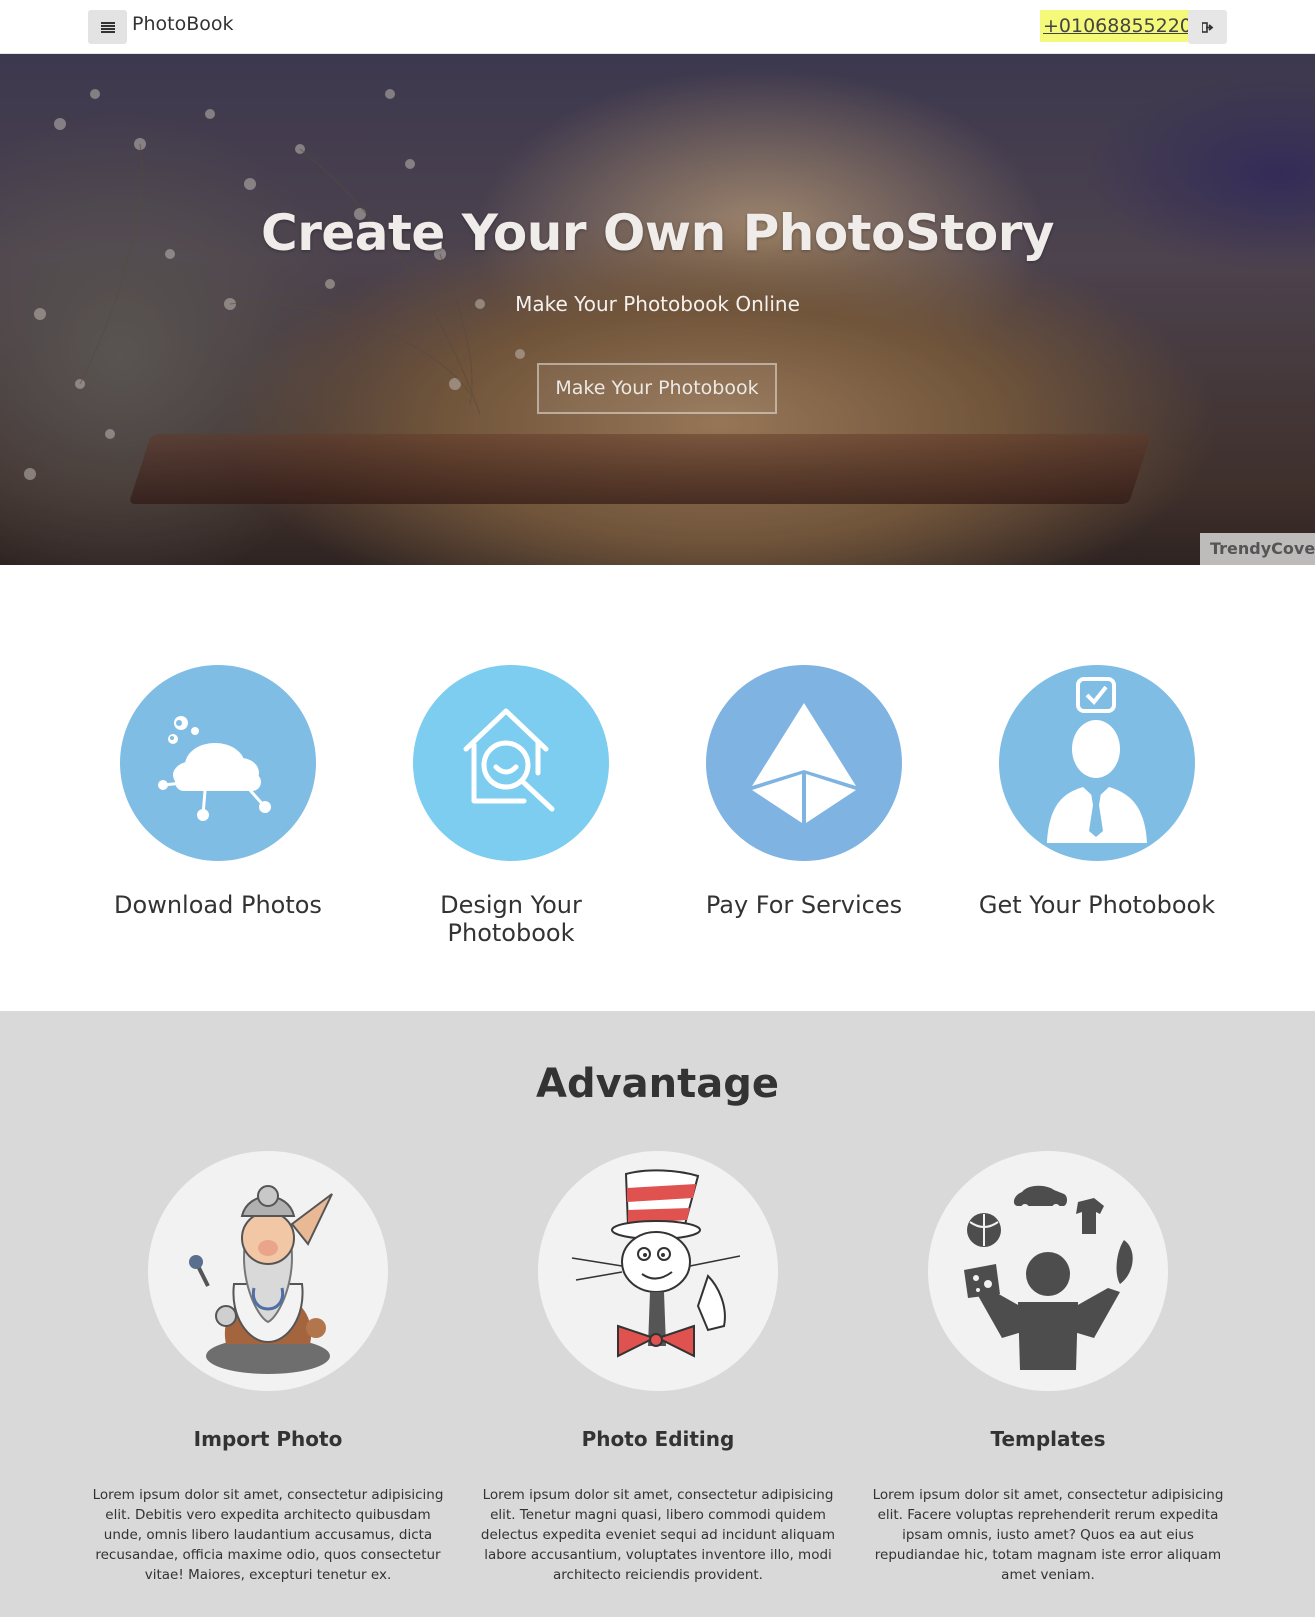  I want to click on watermark-text: TrendyCovers, so click(1257, 549).